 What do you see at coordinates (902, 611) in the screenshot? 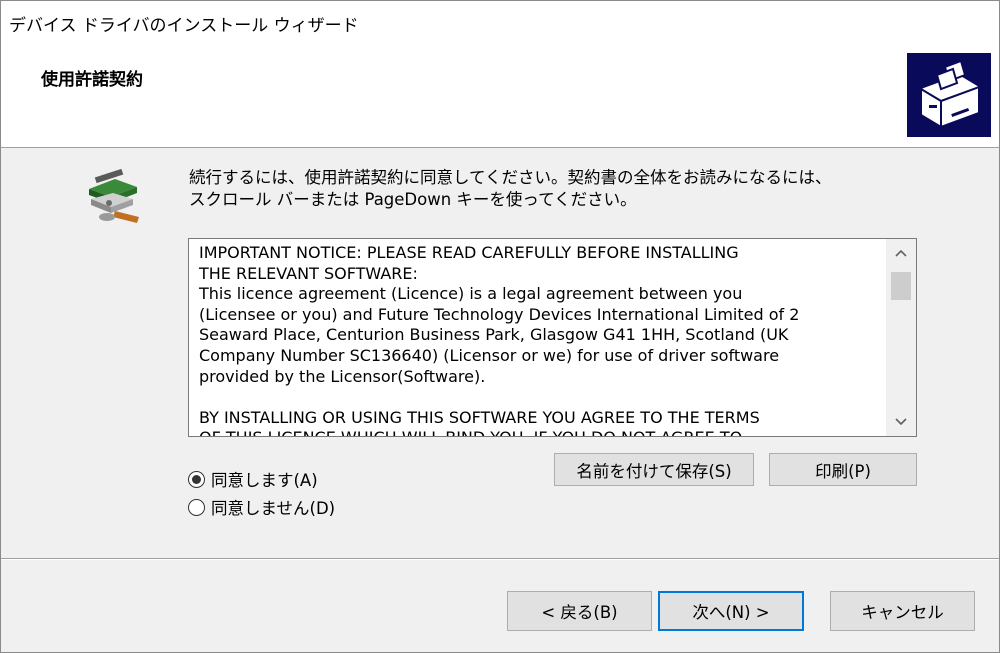
I see `cancel-button: キャンセル` at bounding box center [902, 611].